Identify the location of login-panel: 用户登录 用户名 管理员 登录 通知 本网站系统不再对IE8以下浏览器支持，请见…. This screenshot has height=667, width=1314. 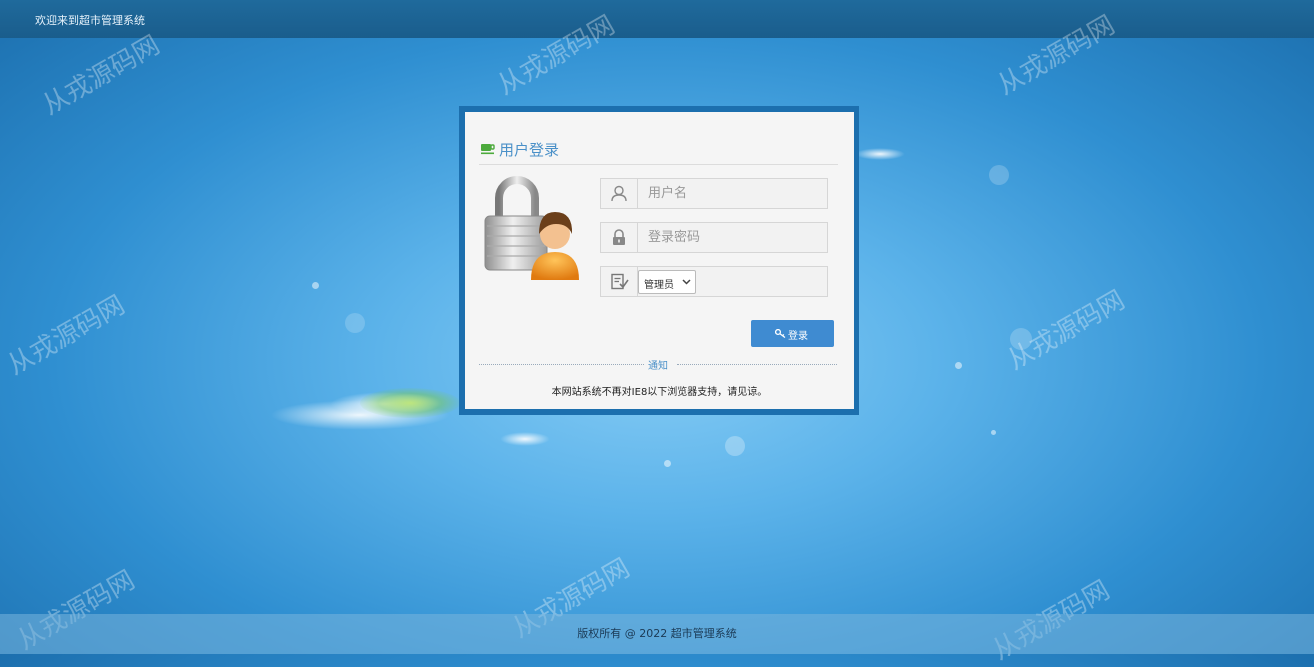
(659, 260).